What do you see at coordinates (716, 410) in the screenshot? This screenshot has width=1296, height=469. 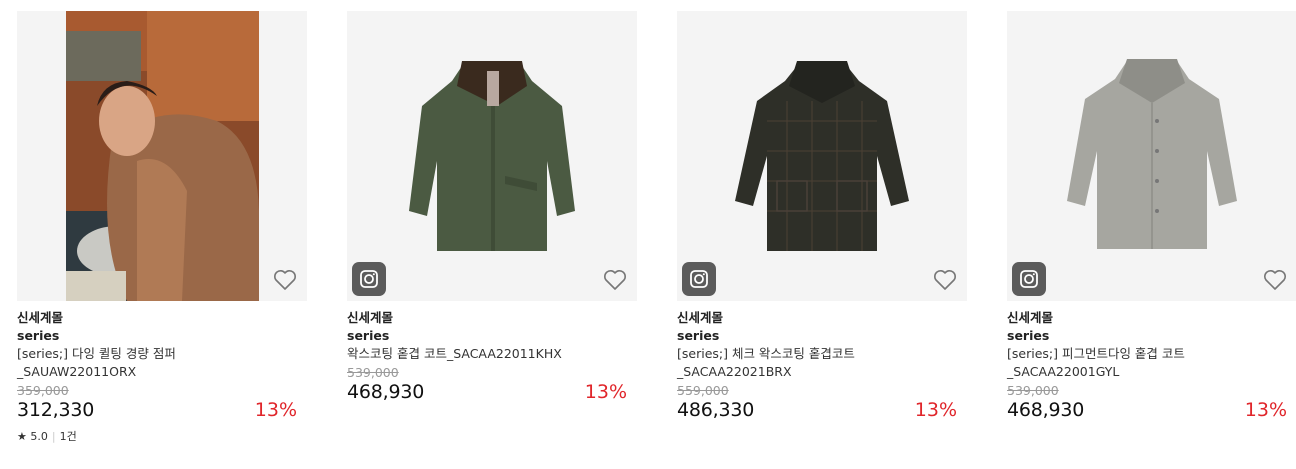 I see `sale-price: 486,330` at bounding box center [716, 410].